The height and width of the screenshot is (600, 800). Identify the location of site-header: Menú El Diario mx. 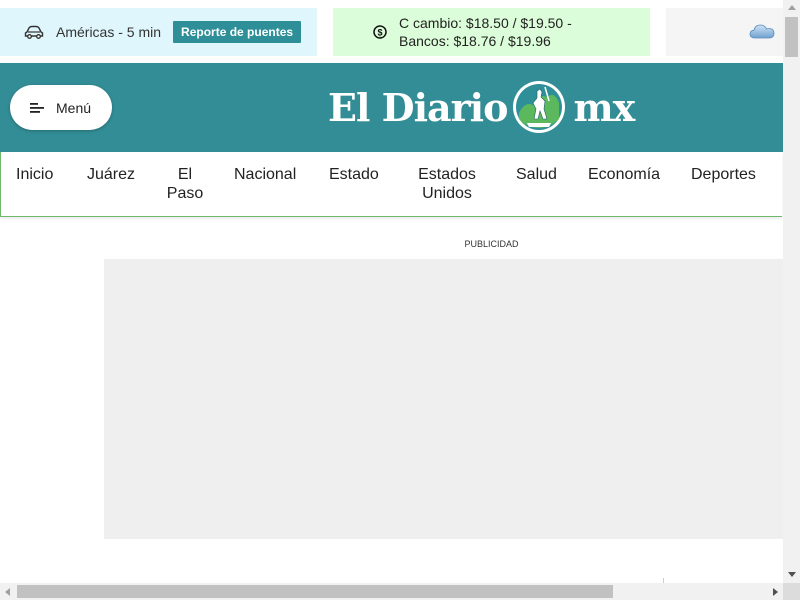
(391, 107).